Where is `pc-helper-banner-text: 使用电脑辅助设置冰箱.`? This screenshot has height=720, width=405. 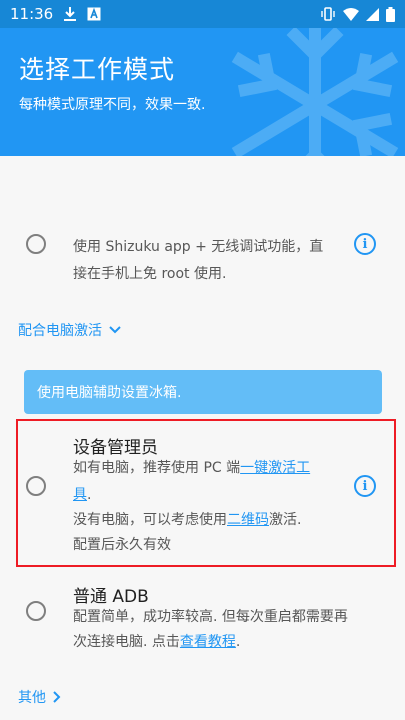 pc-helper-banner-text: 使用电脑辅助设置冰箱. is located at coordinates (109, 393).